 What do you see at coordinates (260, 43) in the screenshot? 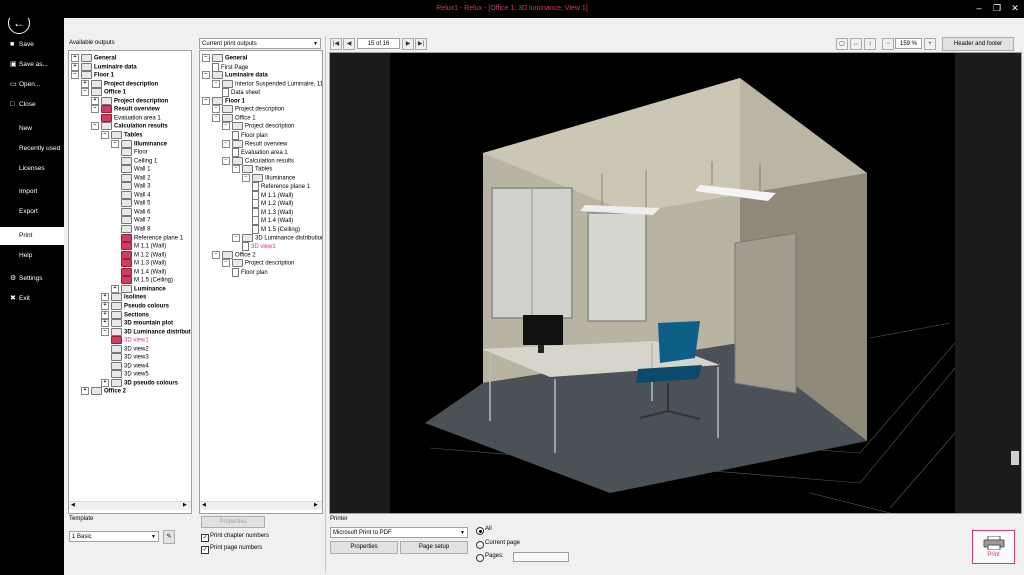
I see `current-outputs-select: Current print outputs ▼` at bounding box center [260, 43].